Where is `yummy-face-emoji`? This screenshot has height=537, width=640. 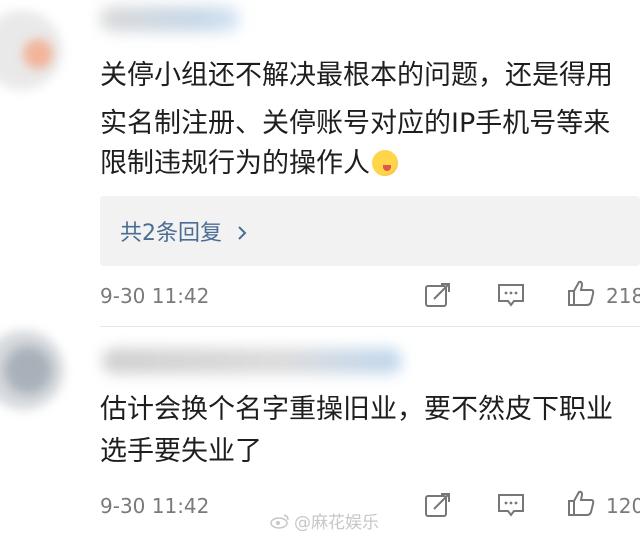 yummy-face-emoji is located at coordinates (385, 163).